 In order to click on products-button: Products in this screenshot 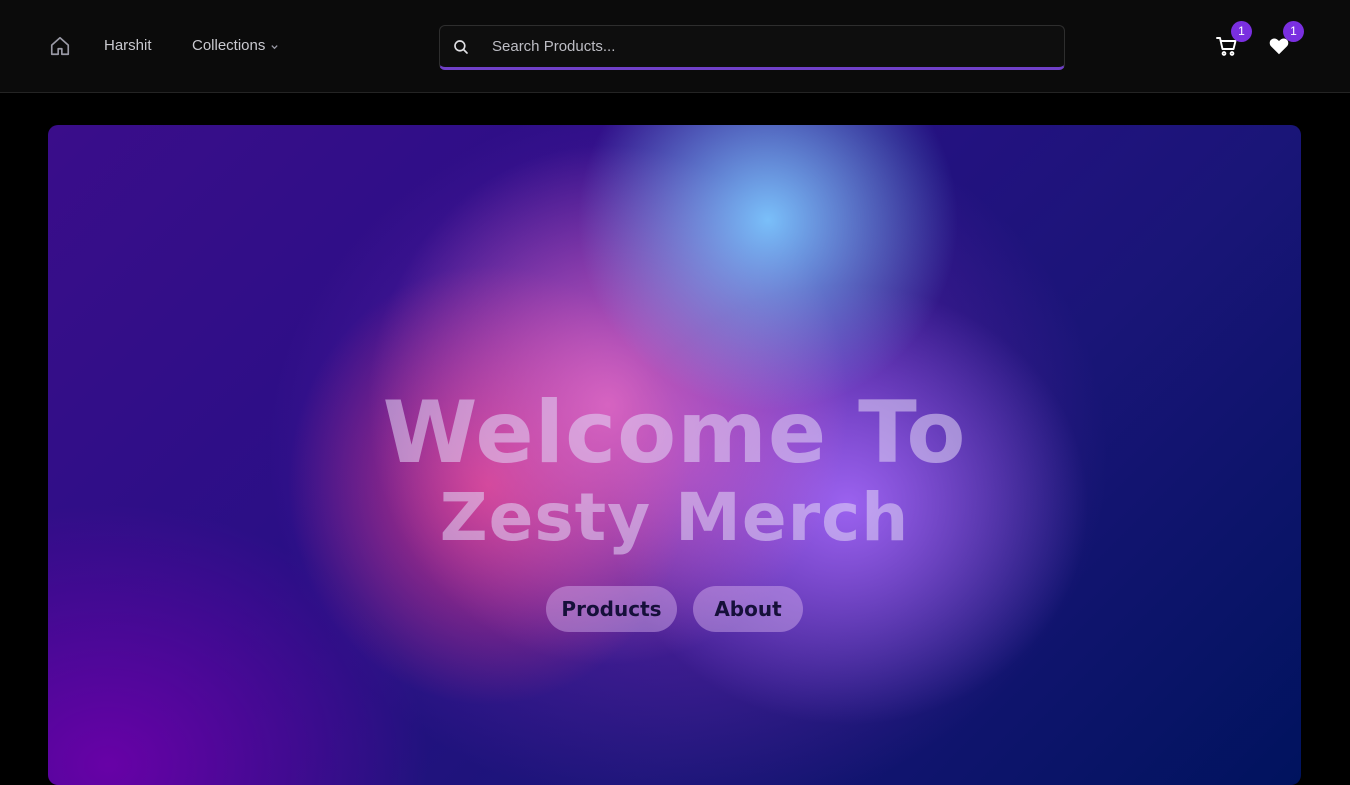, I will do `click(611, 609)`.